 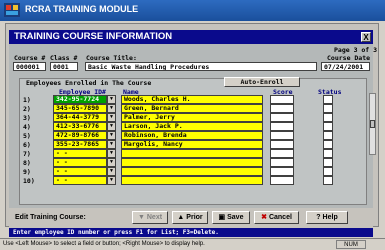 What do you see at coordinates (111, 58) in the screenshot?
I see `course-title-label: Course Title:` at bounding box center [111, 58].